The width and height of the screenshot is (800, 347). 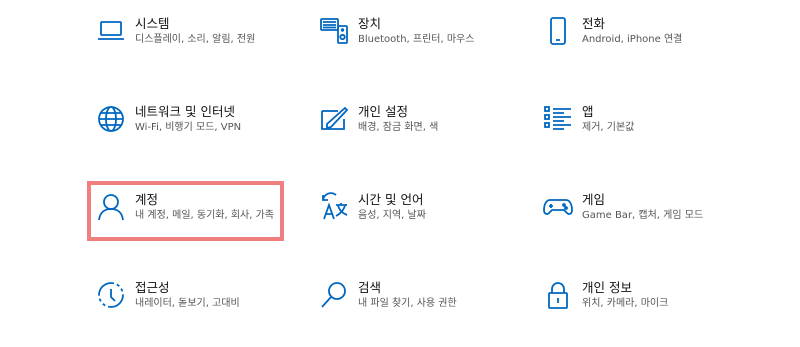 I want to click on apps-list-icon, so click(x=558, y=119).